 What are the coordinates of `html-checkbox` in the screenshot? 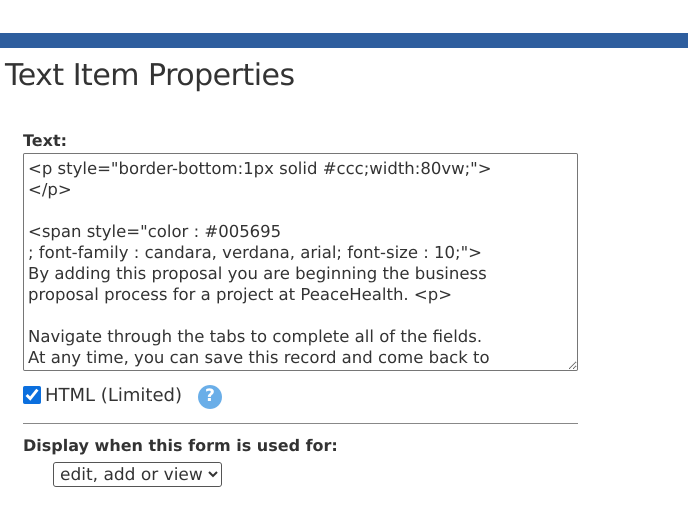 It's located at (32, 395).